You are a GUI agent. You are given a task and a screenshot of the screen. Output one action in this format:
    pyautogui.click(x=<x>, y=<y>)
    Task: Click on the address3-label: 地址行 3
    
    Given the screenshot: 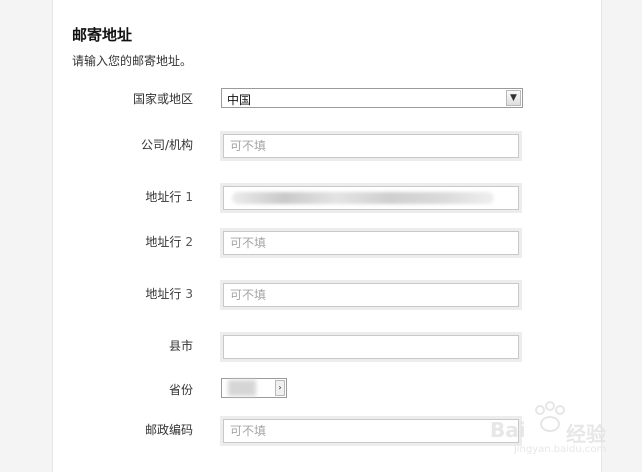 What is the action you would take?
    pyautogui.click(x=169, y=294)
    